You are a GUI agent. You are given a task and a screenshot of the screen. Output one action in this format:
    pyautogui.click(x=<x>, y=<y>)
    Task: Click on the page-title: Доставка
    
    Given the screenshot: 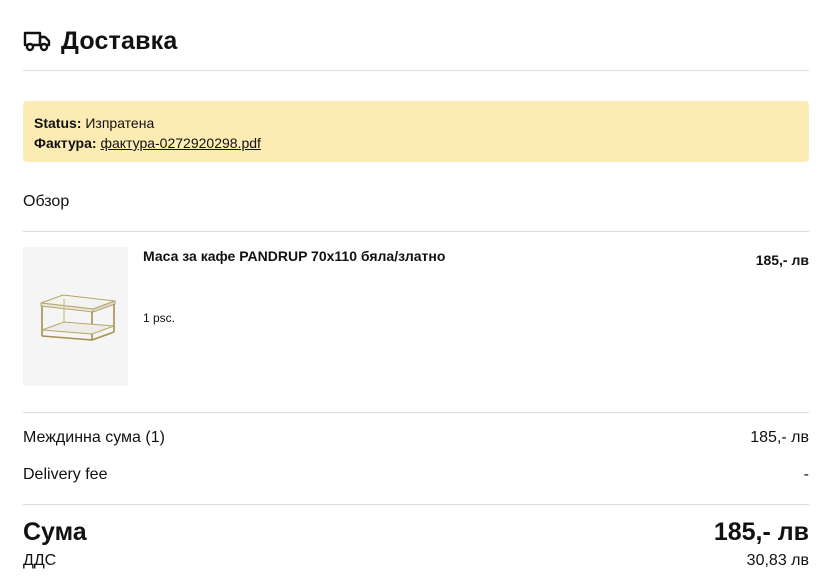 What is the action you would take?
    pyautogui.click(x=119, y=40)
    